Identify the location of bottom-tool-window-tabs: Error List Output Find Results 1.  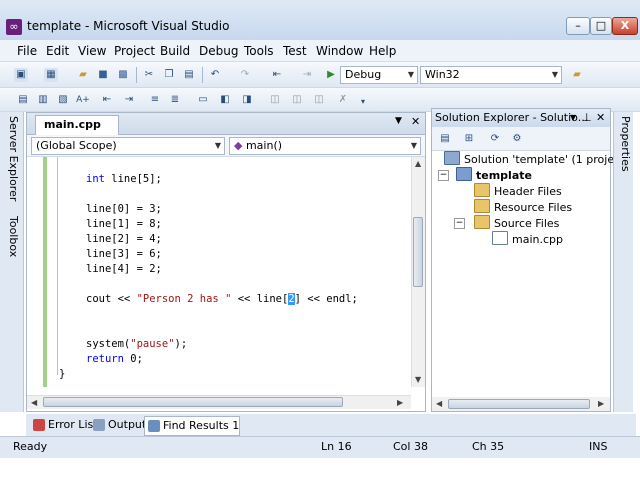
(331, 425).